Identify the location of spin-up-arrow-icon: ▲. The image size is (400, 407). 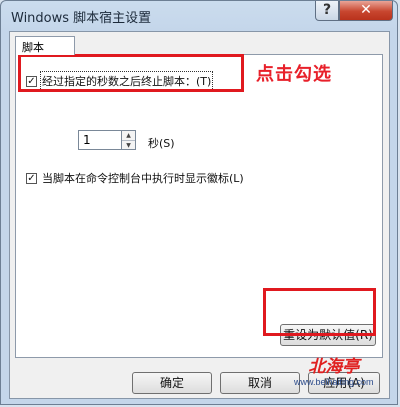
(128, 136).